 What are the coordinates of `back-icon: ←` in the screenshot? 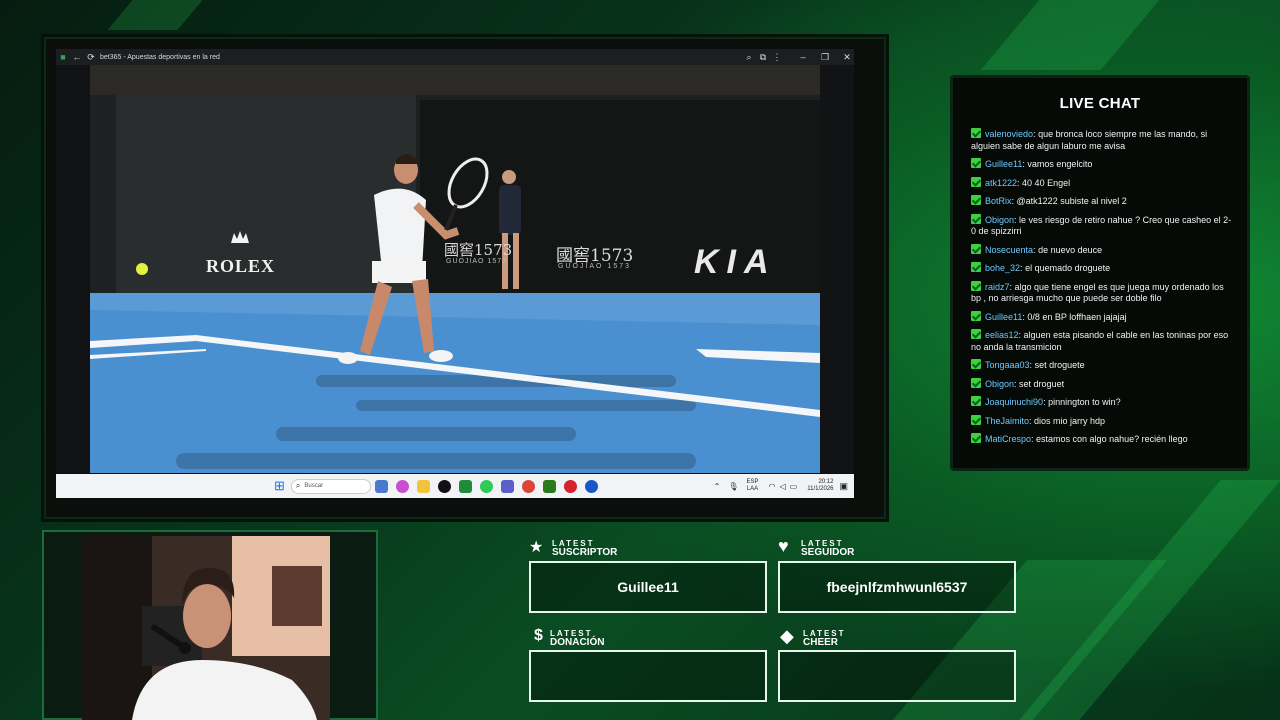 It's located at (77, 57).